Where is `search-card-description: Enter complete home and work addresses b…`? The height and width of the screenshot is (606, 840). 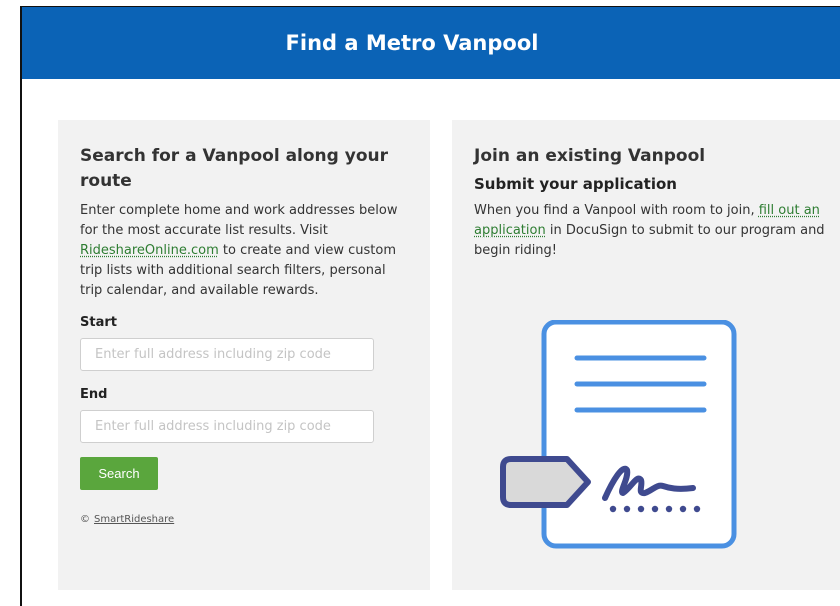 search-card-description: Enter complete home and work addresses b… is located at coordinates (244, 251).